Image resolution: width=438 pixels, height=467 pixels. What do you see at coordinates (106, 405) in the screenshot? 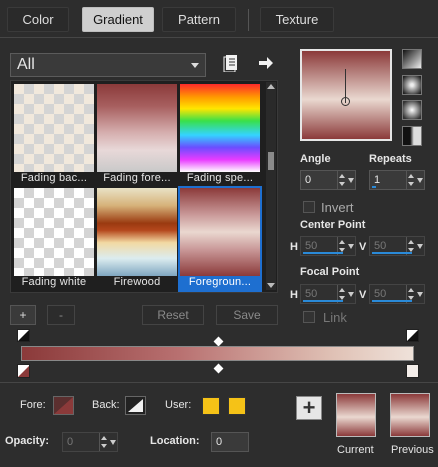
I see `back-label: Back:` at bounding box center [106, 405].